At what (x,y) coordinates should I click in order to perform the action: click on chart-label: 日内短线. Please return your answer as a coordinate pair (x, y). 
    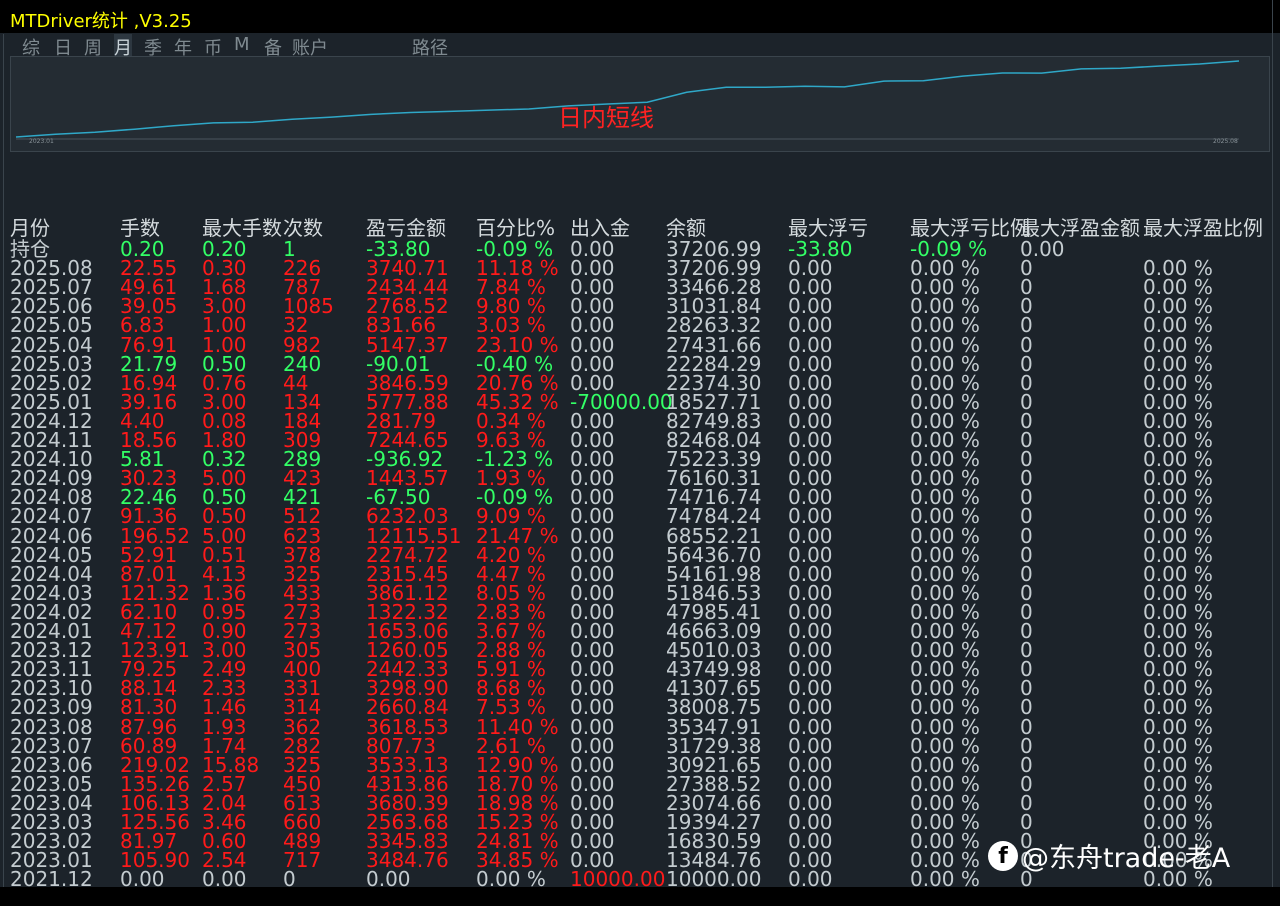
    Looking at the image, I should click on (606, 118).